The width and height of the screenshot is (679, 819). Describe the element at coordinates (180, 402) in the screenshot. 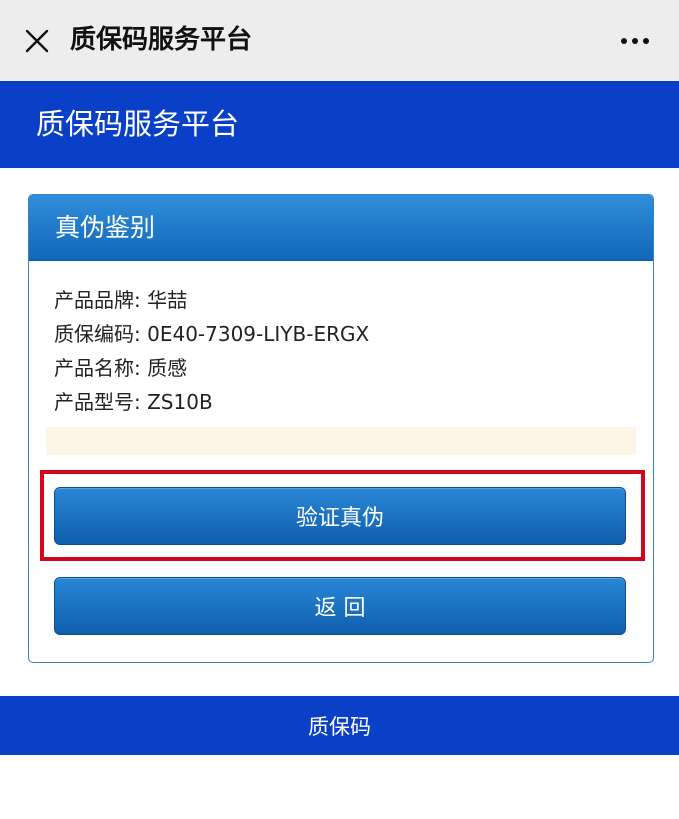

I see `info-value: ZS10B` at that location.